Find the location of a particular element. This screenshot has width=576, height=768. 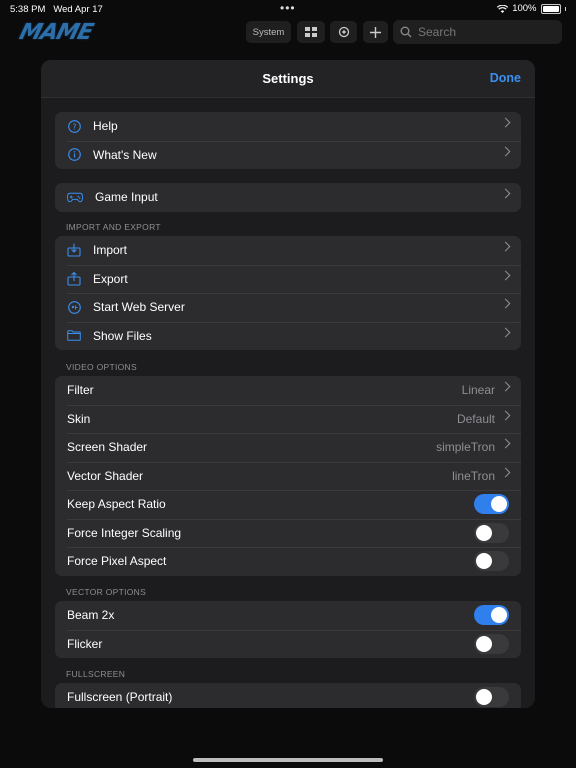

gear-icon is located at coordinates (343, 32).